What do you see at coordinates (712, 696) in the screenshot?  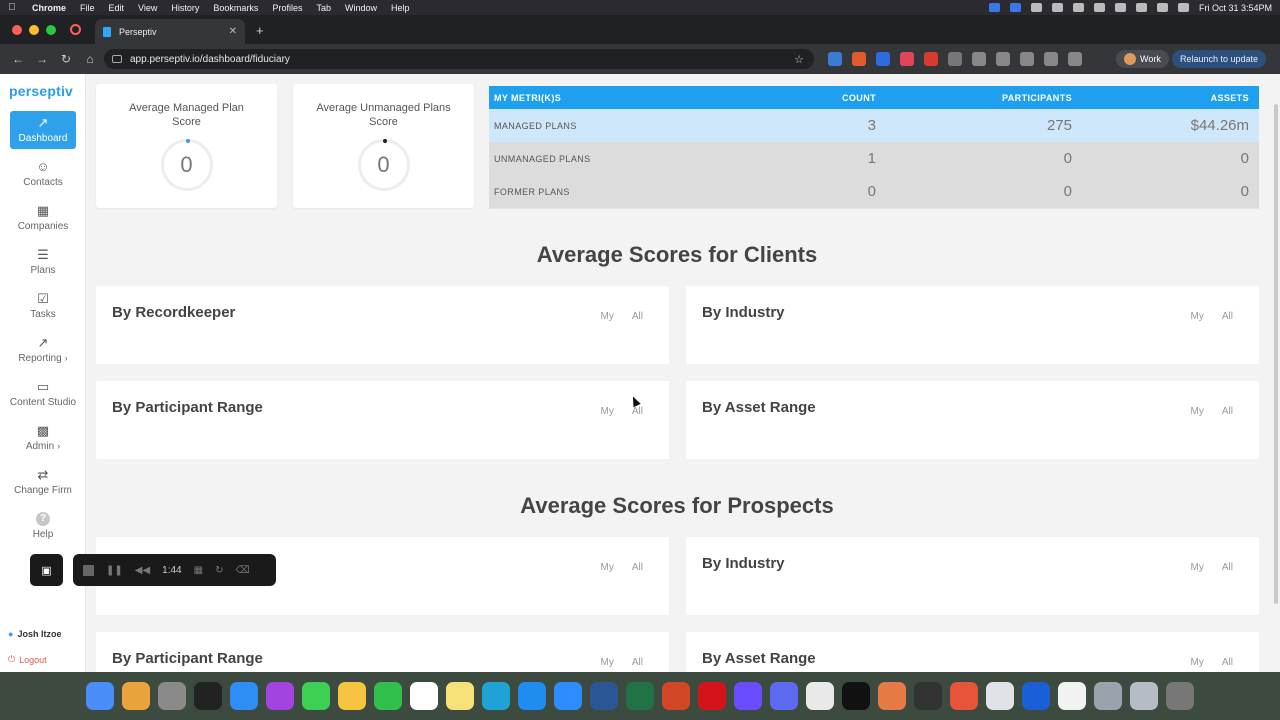 I see `acrobat-icon` at bounding box center [712, 696].